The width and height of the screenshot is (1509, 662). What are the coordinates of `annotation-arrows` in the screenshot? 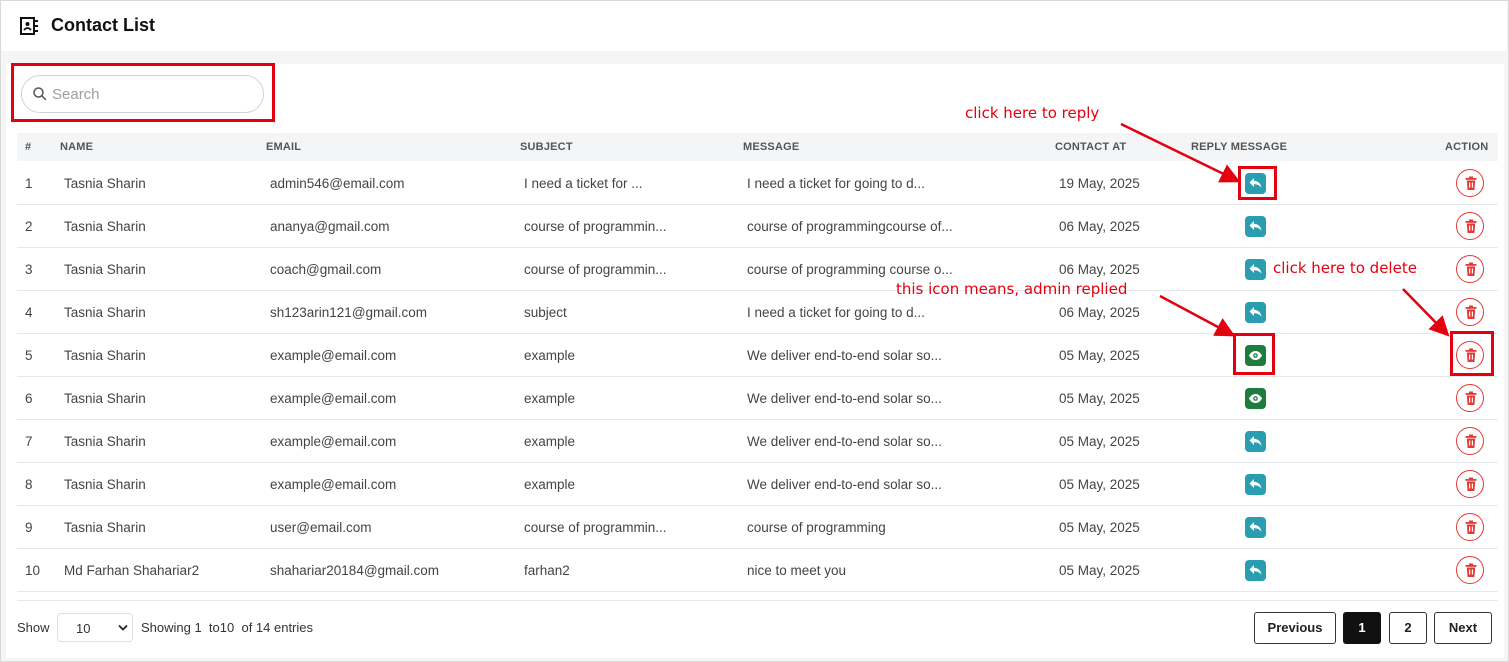 It's located at (1285, 229).